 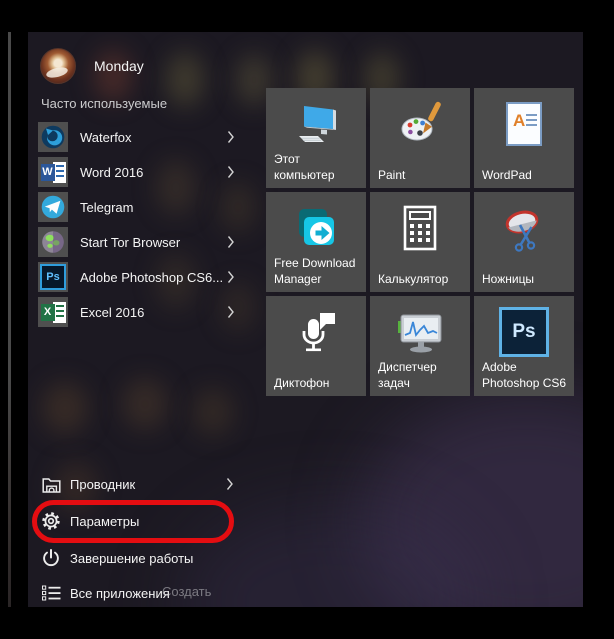 I want to click on app-label: Waterfox, so click(x=106, y=137).